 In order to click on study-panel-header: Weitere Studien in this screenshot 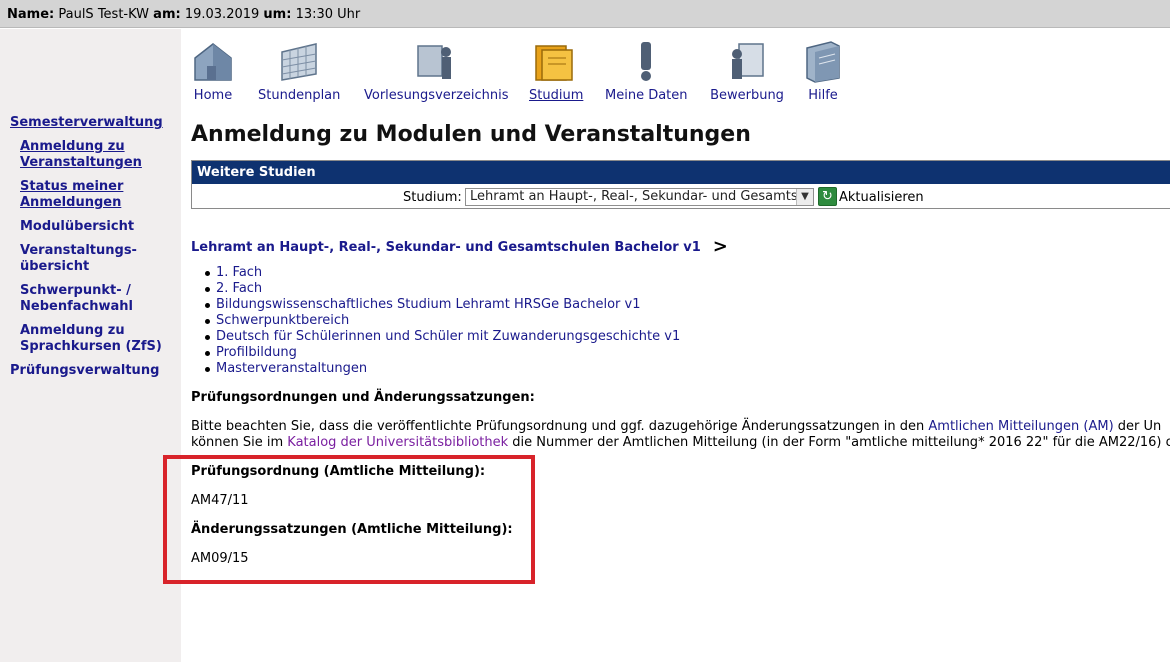, I will do `click(681, 172)`.